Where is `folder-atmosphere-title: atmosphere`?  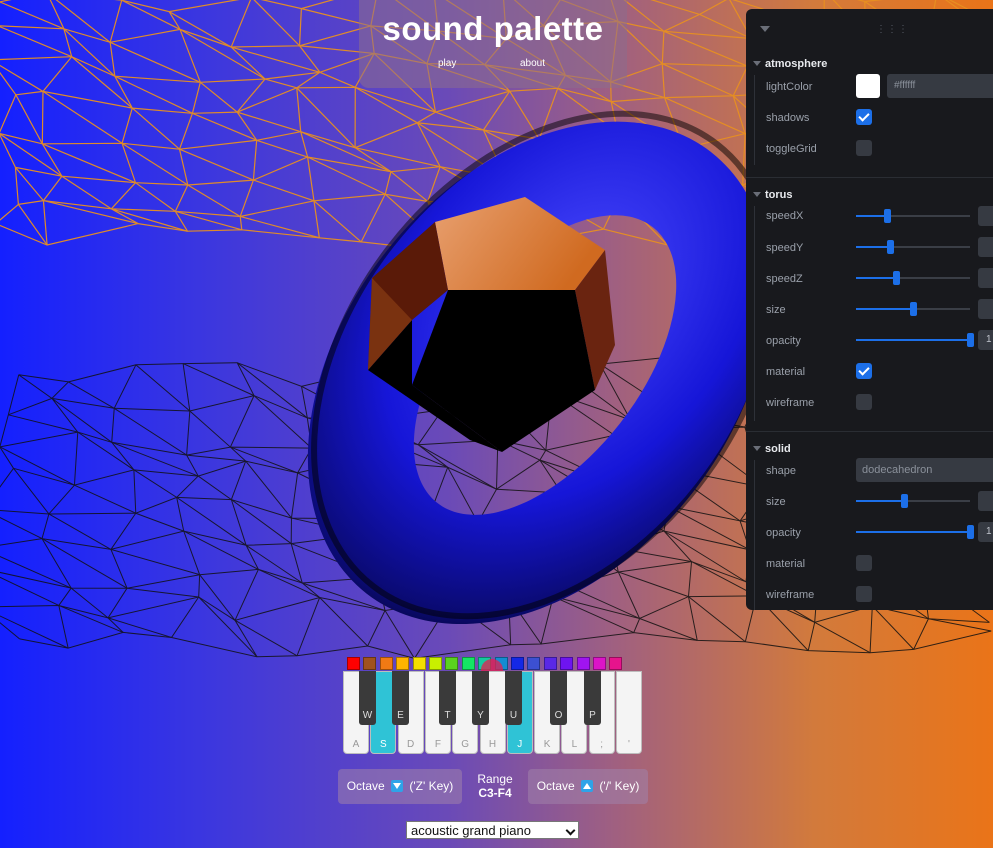 folder-atmosphere-title: atmosphere is located at coordinates (796, 64).